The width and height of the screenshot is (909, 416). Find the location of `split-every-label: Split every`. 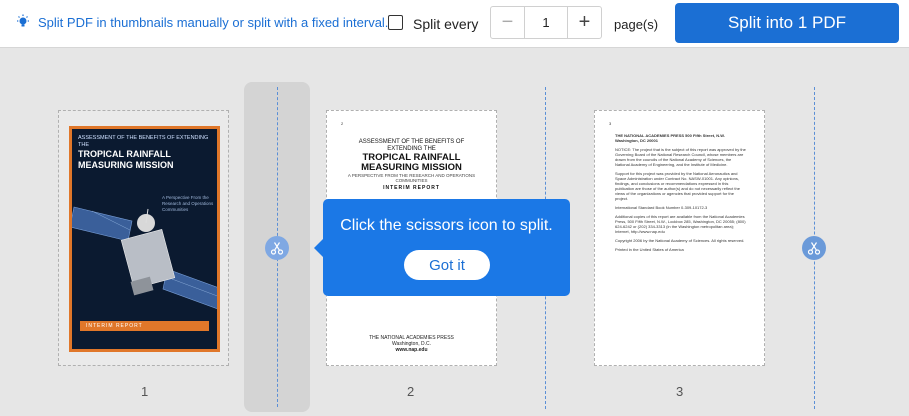

split-every-label: Split every is located at coordinates (446, 24).